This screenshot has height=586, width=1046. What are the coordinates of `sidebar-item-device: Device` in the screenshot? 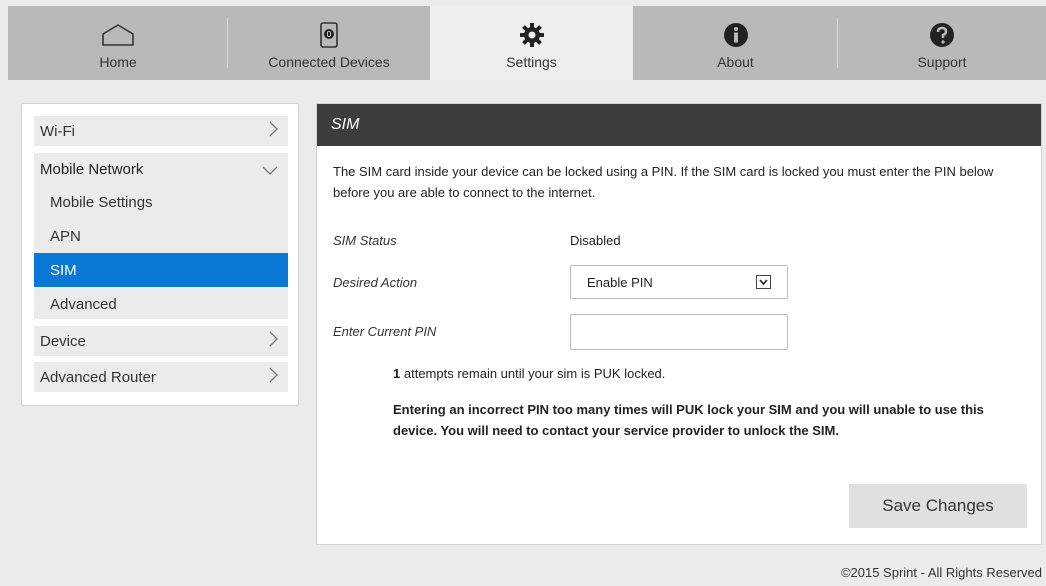 It's located at (161, 341).